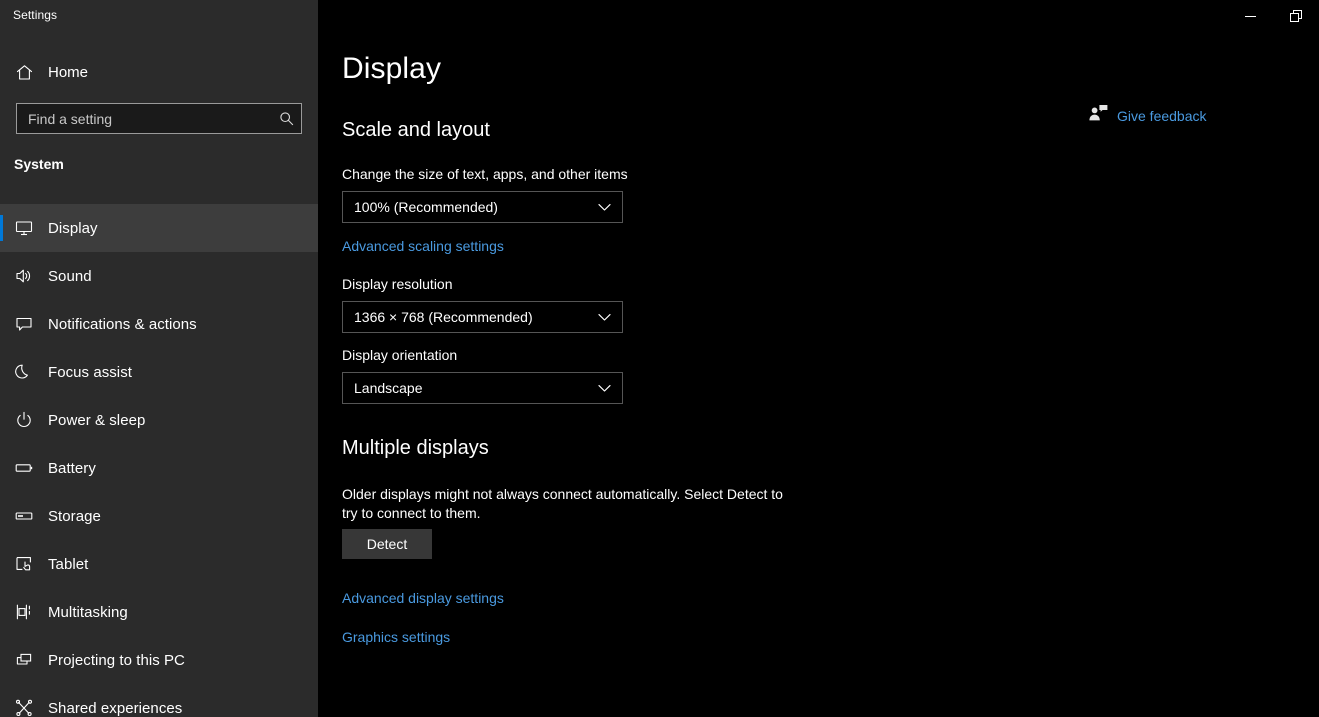 Image resolution: width=1319 pixels, height=717 pixels. What do you see at coordinates (88, 612) in the screenshot?
I see `sidebar-item-label: Multitasking` at bounding box center [88, 612].